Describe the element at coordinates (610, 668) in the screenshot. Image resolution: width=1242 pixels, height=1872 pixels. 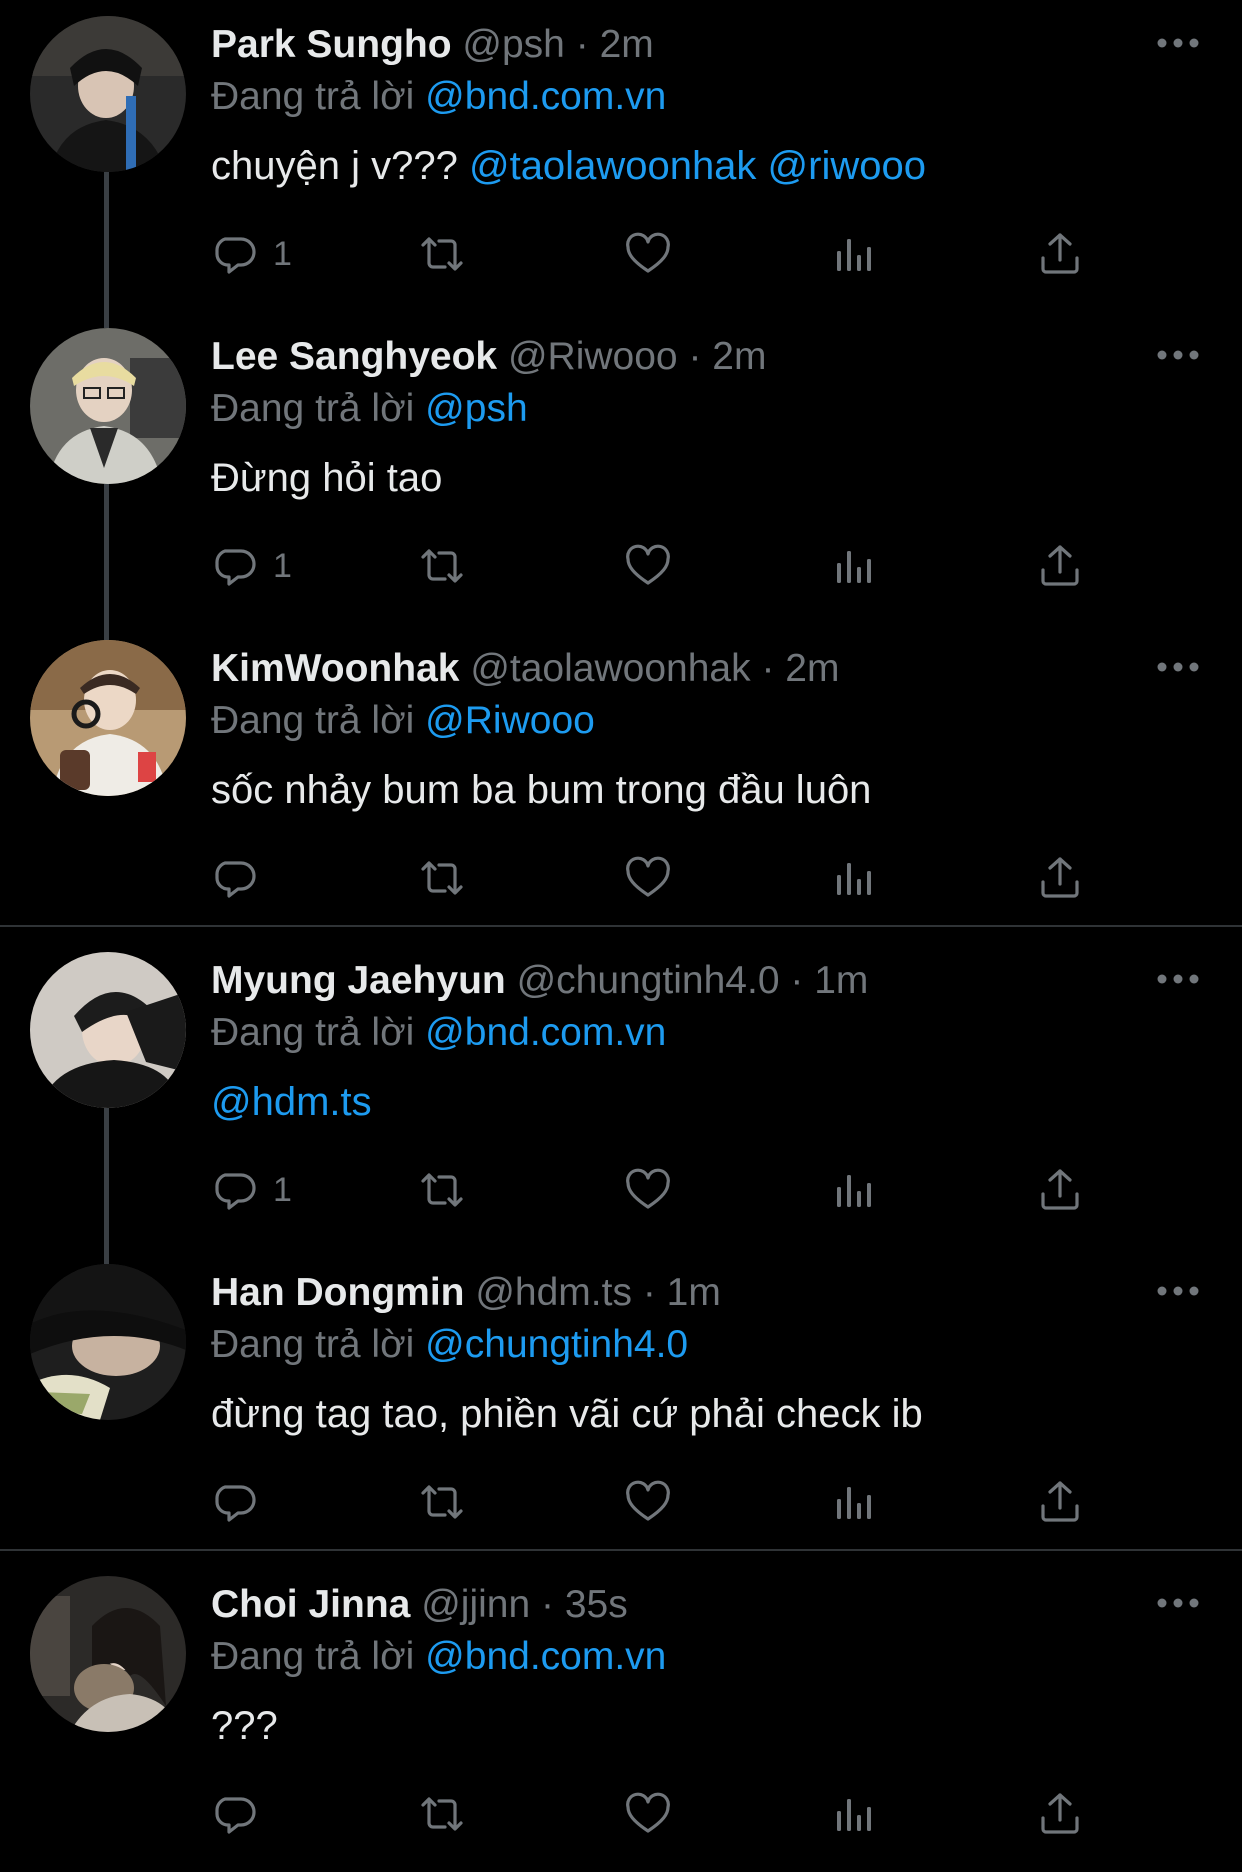
I see `user-handle: @taolawoonhak` at that location.